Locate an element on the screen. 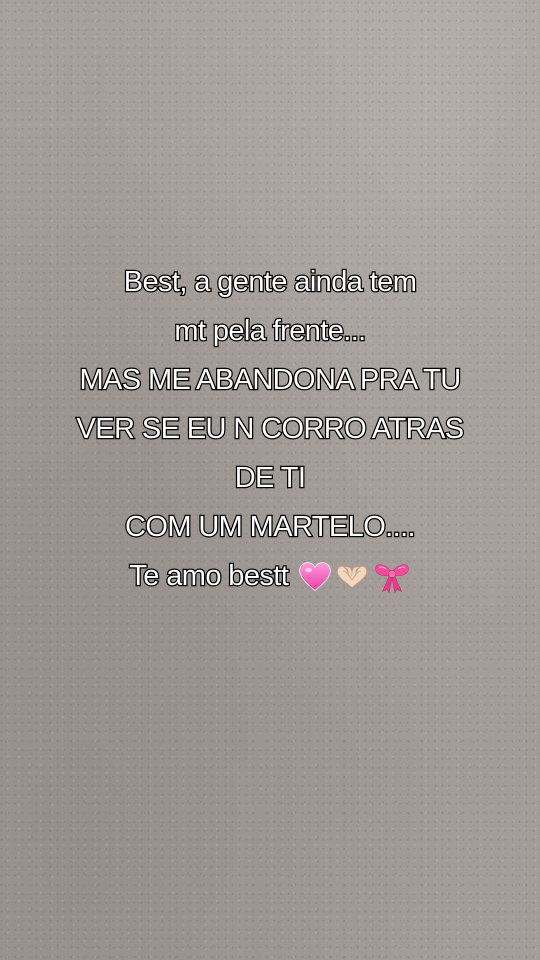 Image resolution: width=540 pixels, height=960 pixels. caption-line-7-text: Te amo bestt is located at coordinates (209, 576).